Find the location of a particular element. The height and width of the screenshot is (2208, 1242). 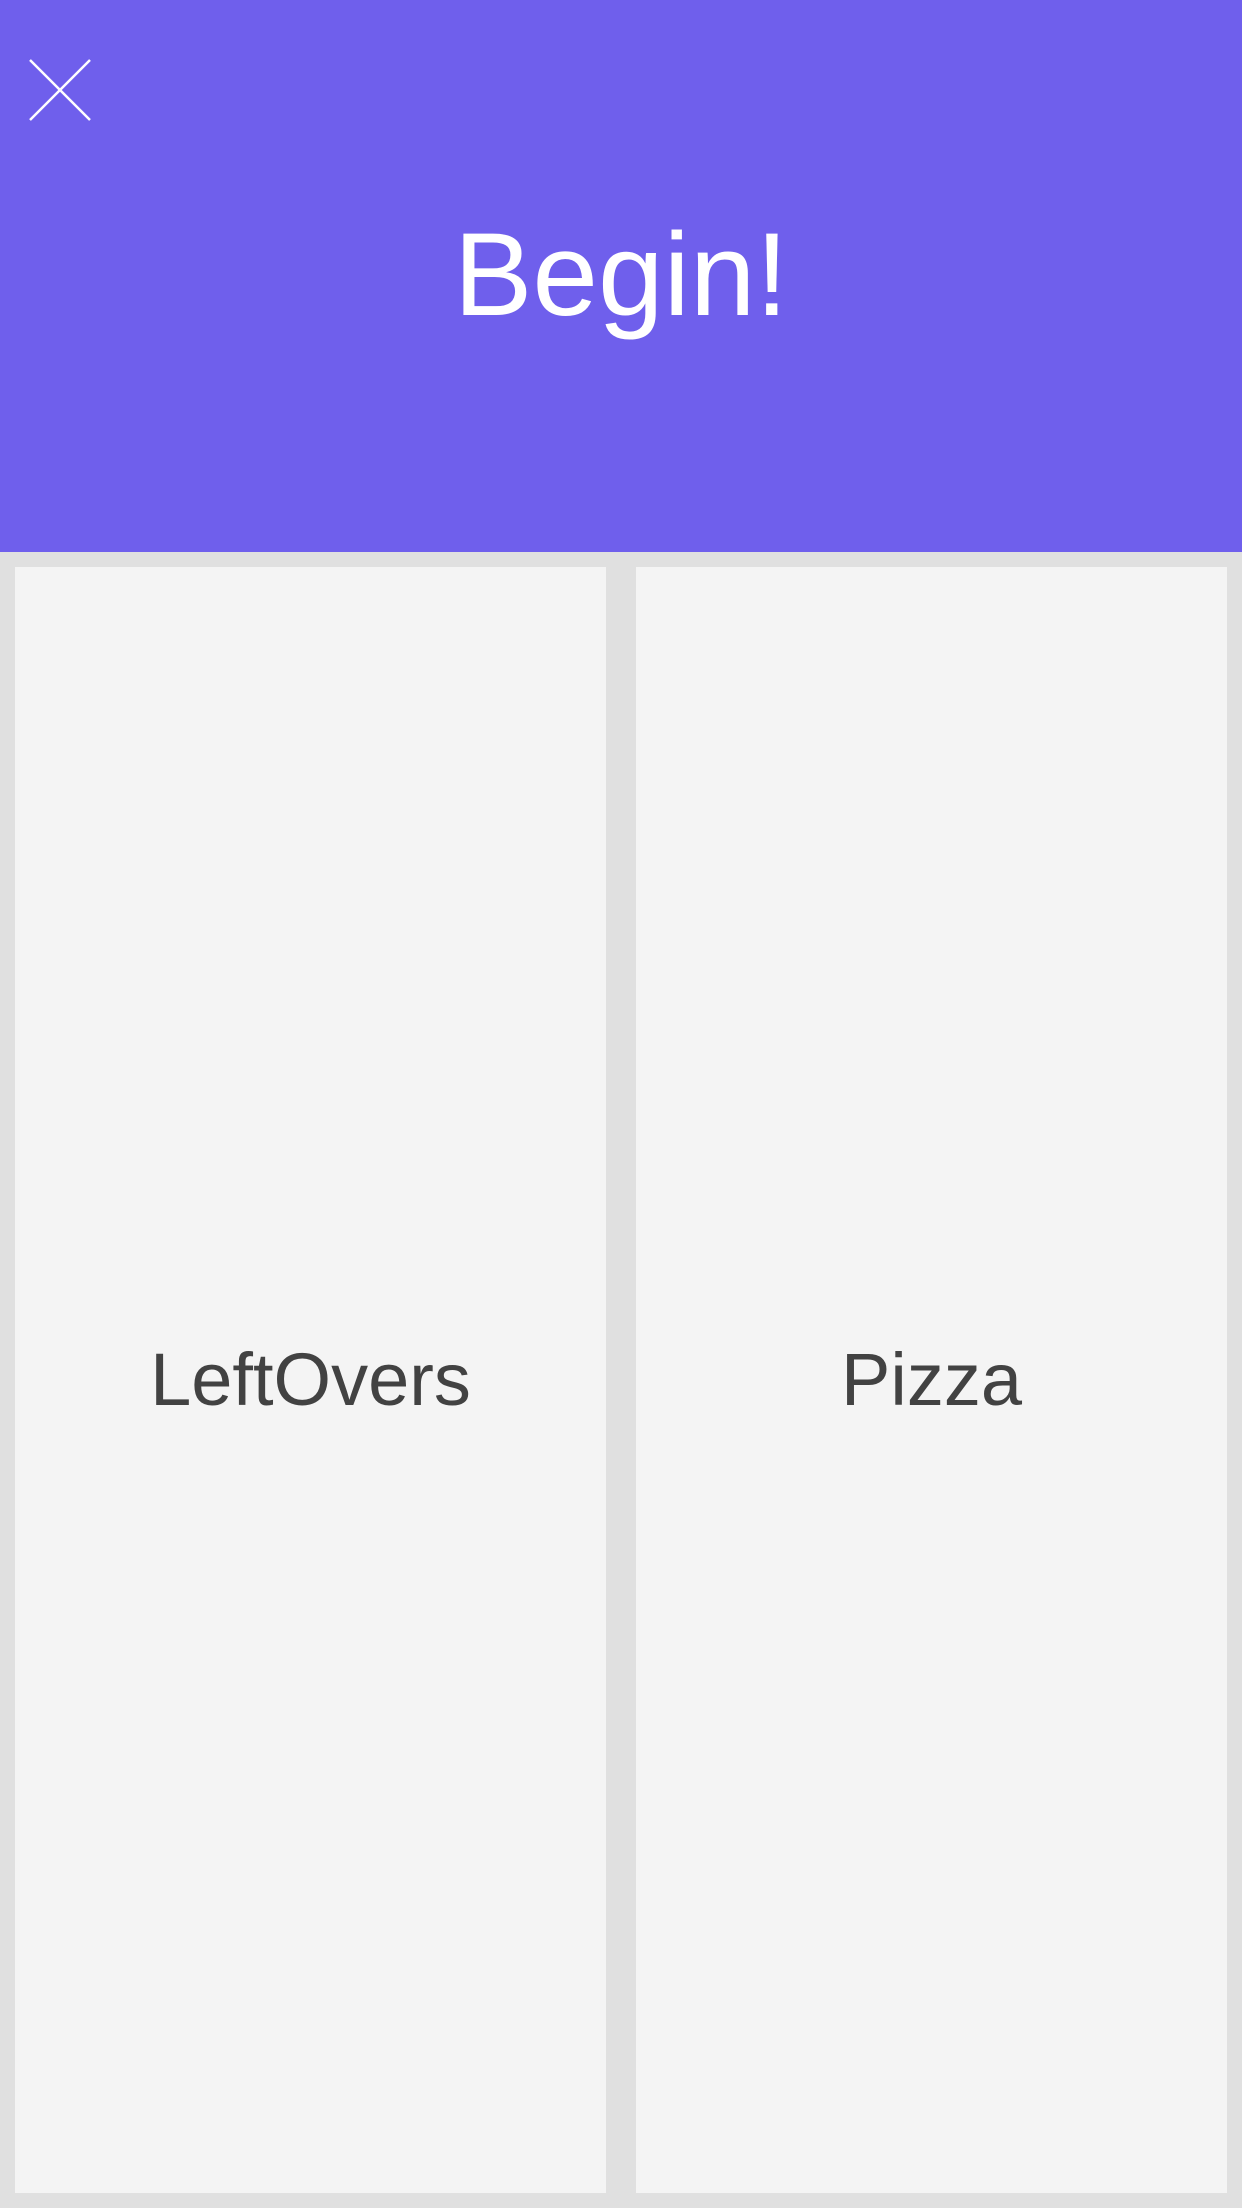

option-label: LeftOvers is located at coordinates (310, 1379).